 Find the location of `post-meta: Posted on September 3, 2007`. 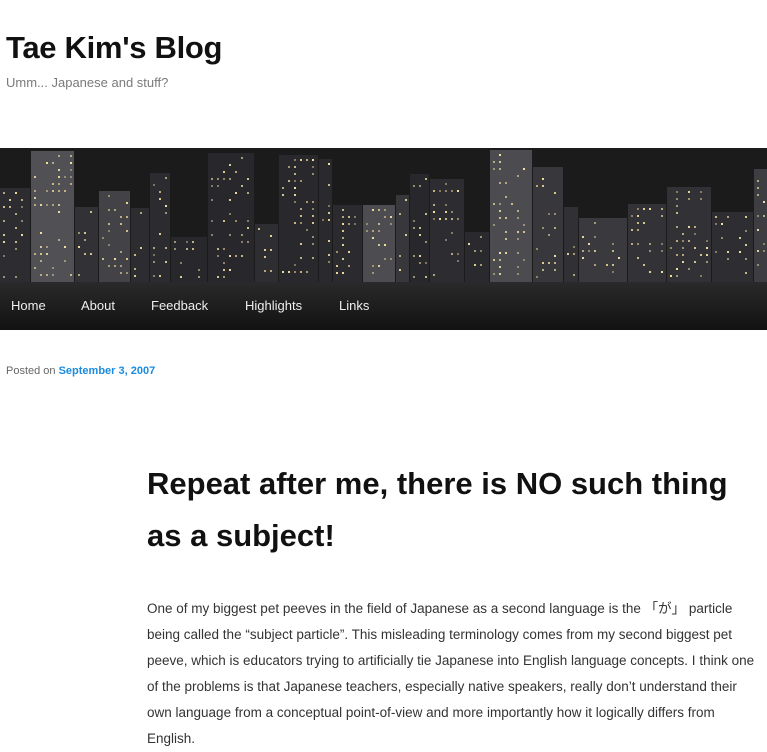

post-meta: Posted on September 3, 2007 is located at coordinates (80, 371).